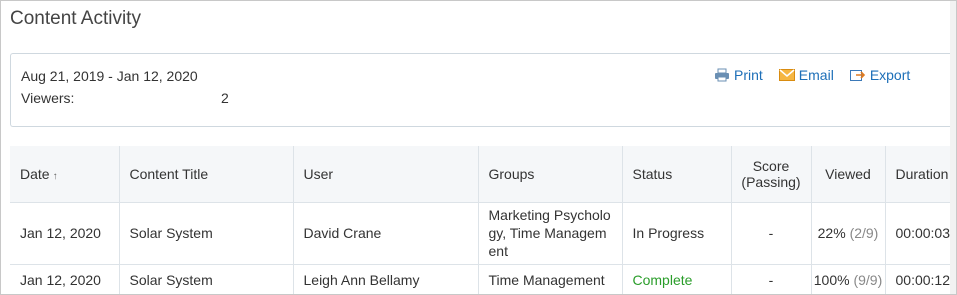  Describe the element at coordinates (771, 181) in the screenshot. I see `score-header-sublabel: (Passing)` at that location.